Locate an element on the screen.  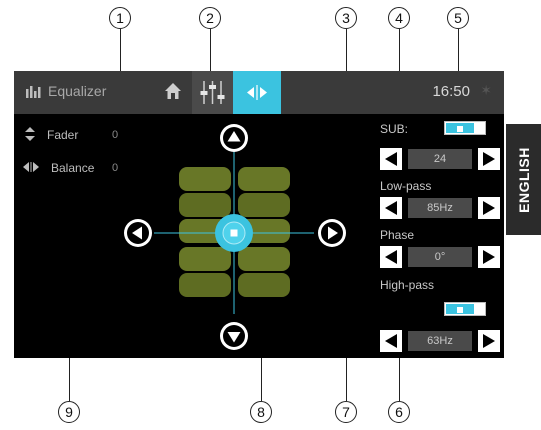
sub-decrease-button is located at coordinates (391, 159).